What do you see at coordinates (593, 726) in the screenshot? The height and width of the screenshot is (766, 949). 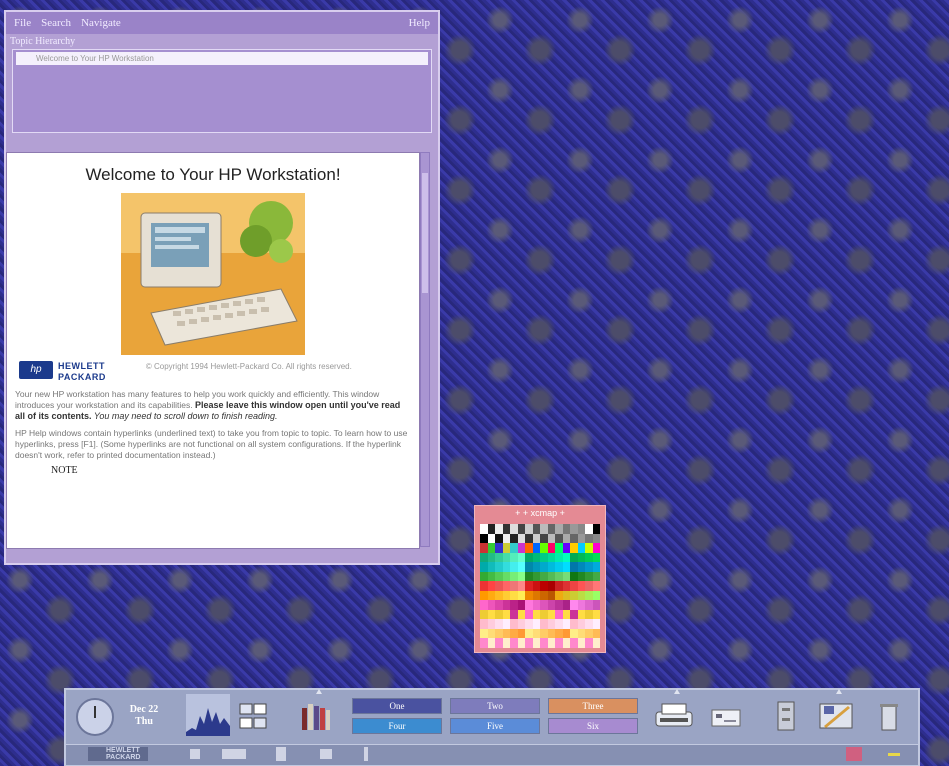 I see `workspace-six-button: Six` at bounding box center [593, 726].